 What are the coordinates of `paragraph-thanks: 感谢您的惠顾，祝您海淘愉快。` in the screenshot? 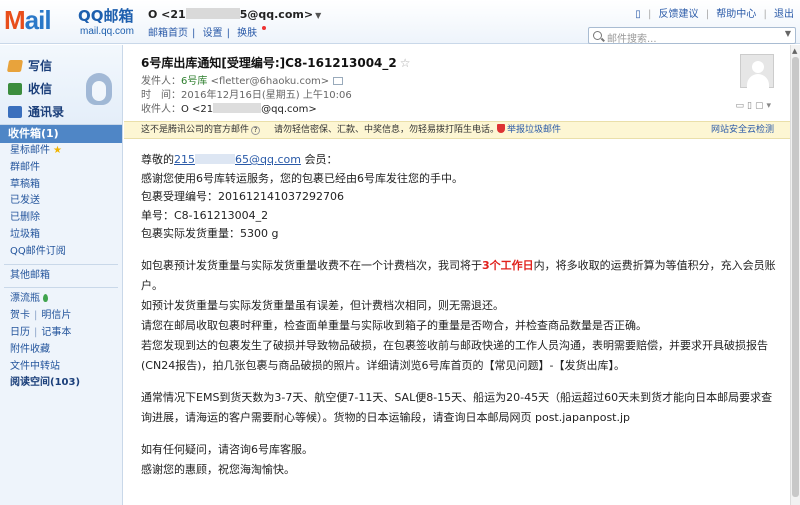 It's located at (218, 469).